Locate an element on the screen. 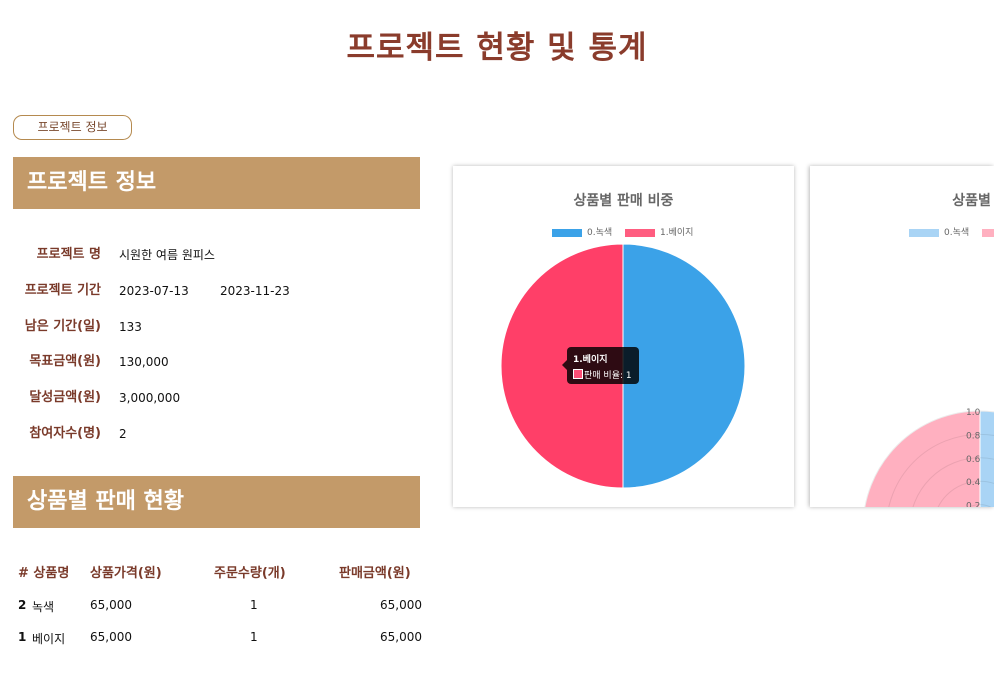 This screenshot has height=673, width=994. project-info-heading: 프로젝트 정보 is located at coordinates (216, 183).